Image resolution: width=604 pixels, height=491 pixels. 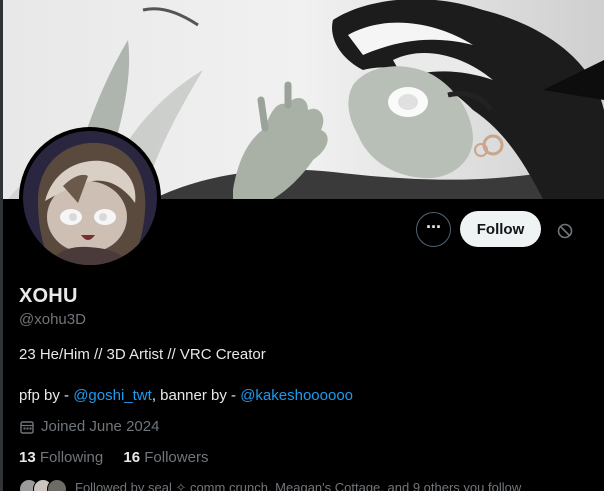 I want to click on calendar-icon, so click(x=27, y=427).